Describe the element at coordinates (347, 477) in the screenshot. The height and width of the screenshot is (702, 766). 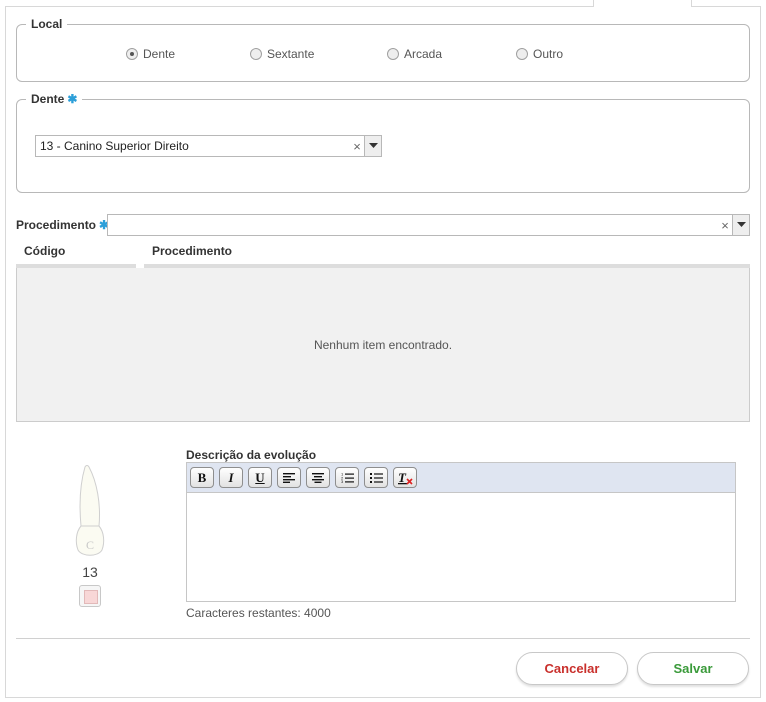
I see `ordered-list-icon: 123` at that location.